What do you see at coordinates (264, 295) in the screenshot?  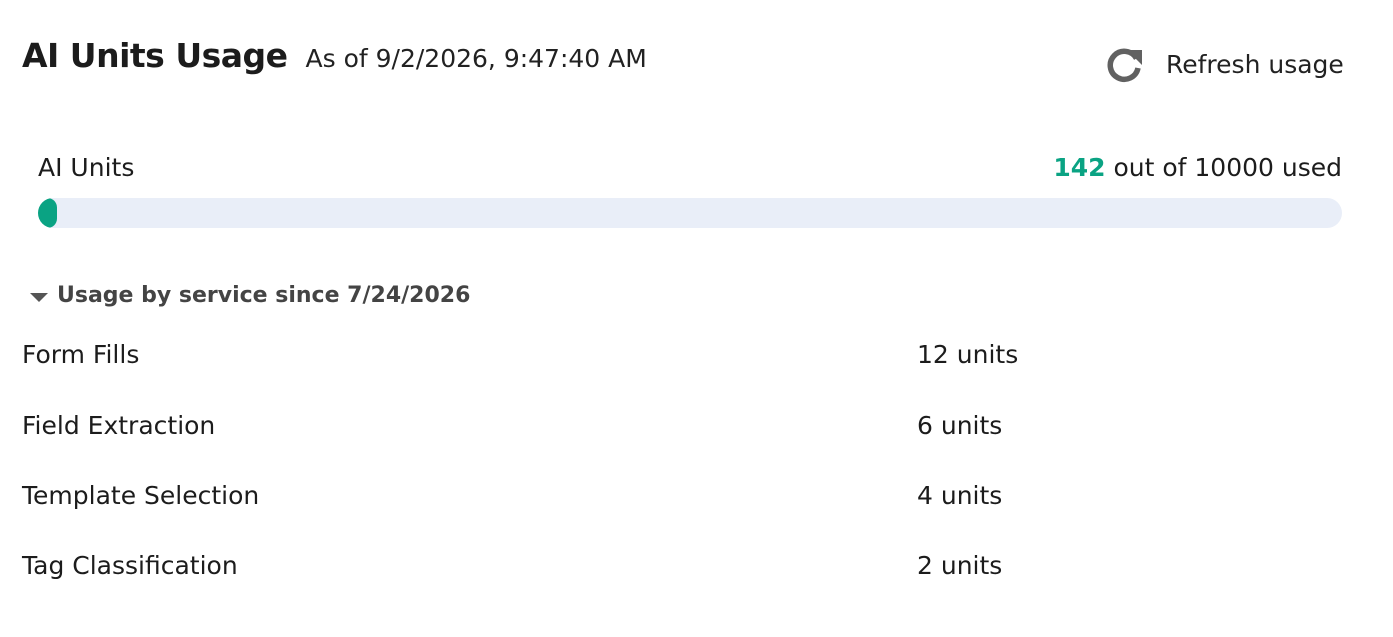 I see `usage-by-service-heading: Usage by service since 7/24/2026` at bounding box center [264, 295].